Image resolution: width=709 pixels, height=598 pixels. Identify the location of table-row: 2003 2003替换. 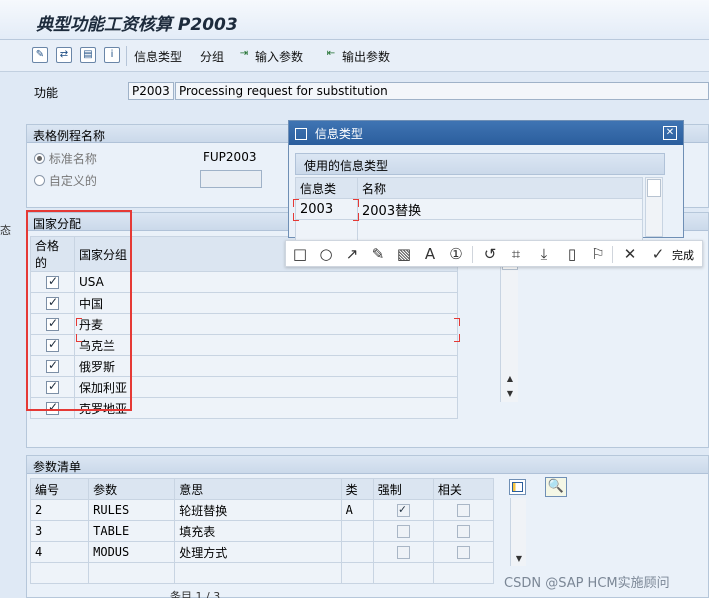
(469, 209).